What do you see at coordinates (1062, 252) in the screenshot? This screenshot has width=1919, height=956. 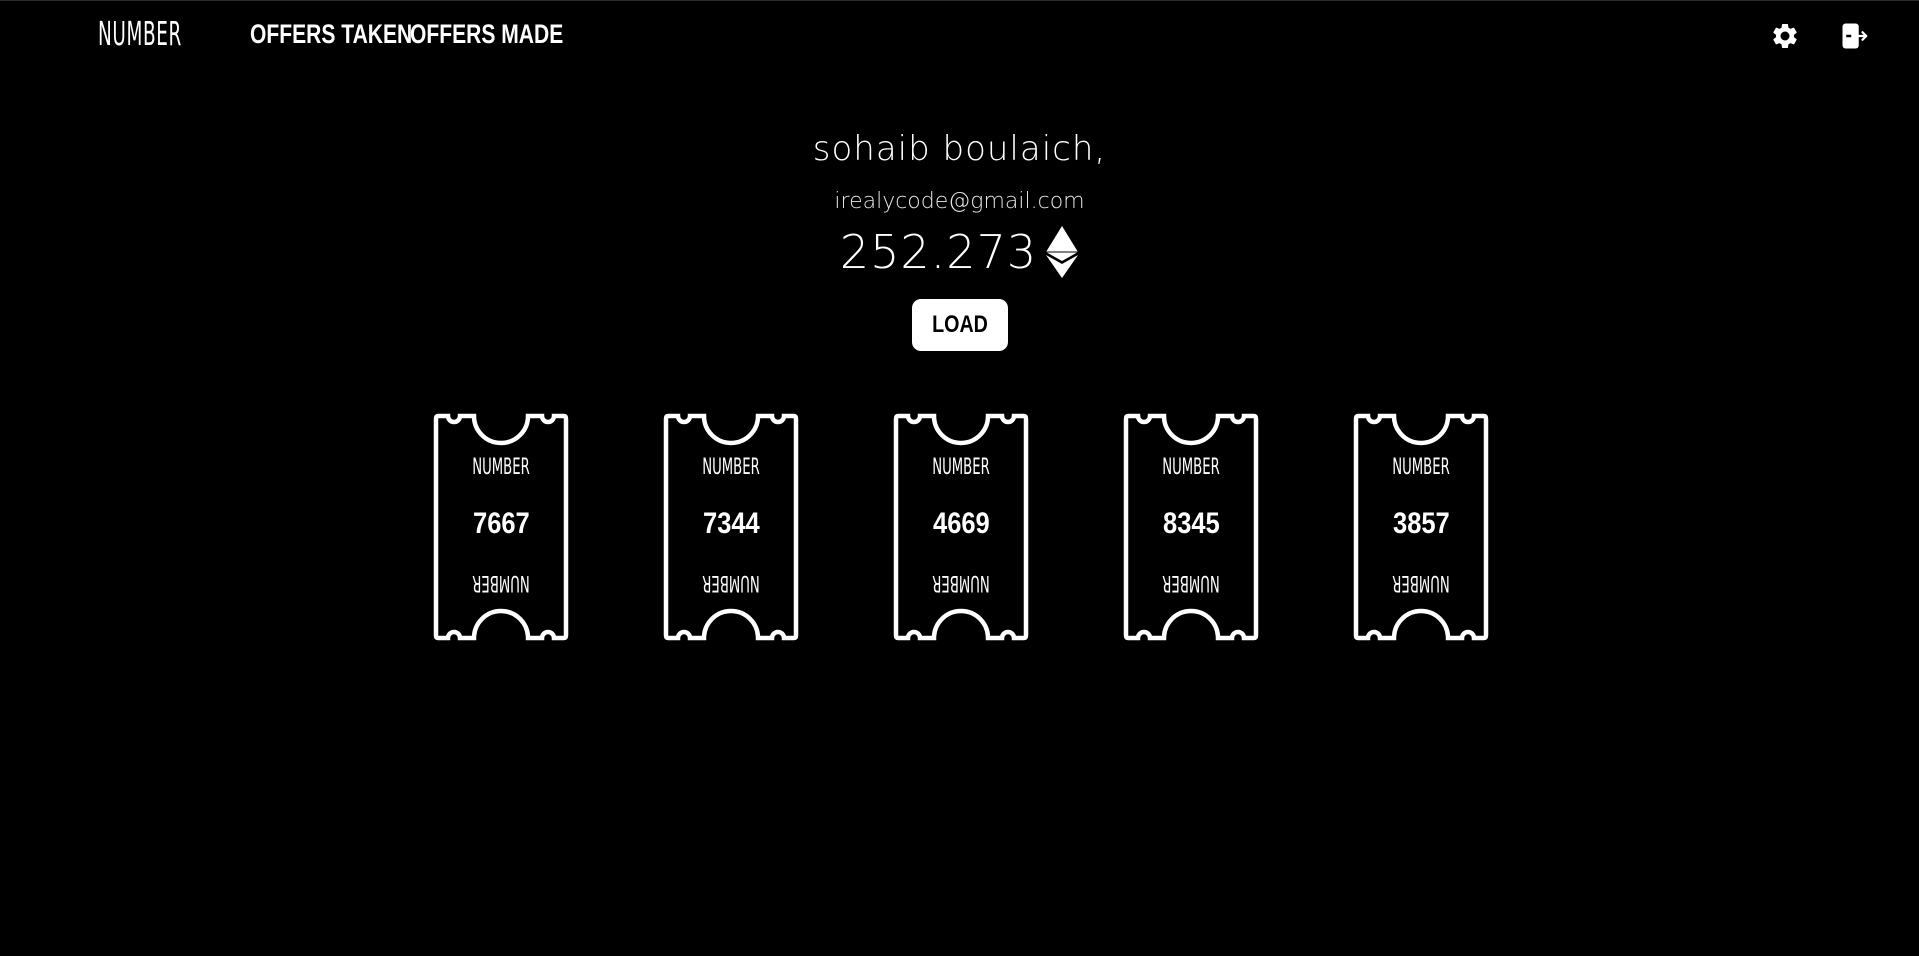 I see `ethereum-icon` at bounding box center [1062, 252].